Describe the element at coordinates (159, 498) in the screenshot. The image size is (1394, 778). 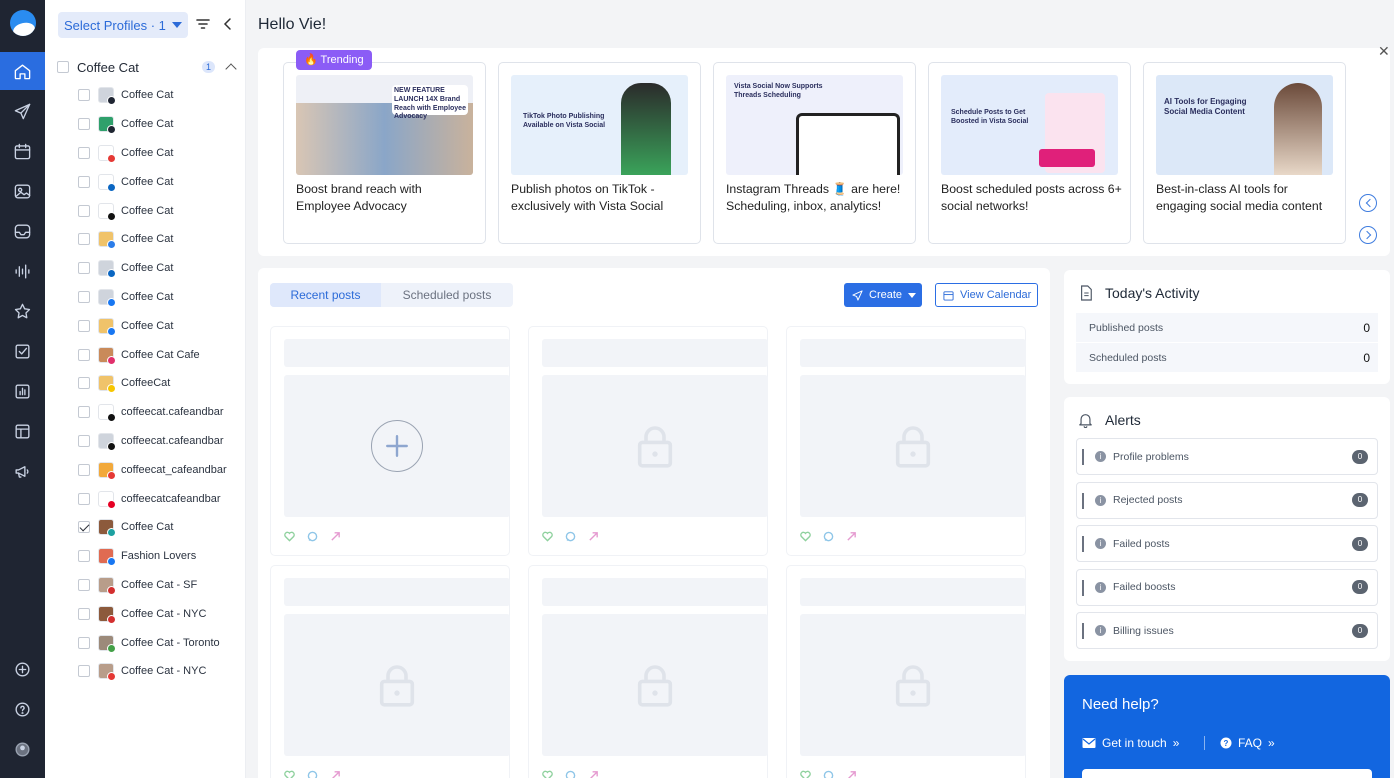
I see `profile-item: coffeecatcafeandbar` at that location.